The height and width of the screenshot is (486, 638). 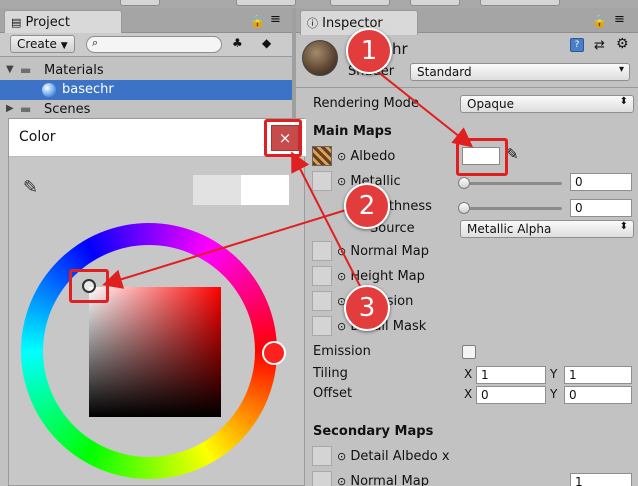 I want to click on annotation-badge-2: 2, so click(x=367, y=206).